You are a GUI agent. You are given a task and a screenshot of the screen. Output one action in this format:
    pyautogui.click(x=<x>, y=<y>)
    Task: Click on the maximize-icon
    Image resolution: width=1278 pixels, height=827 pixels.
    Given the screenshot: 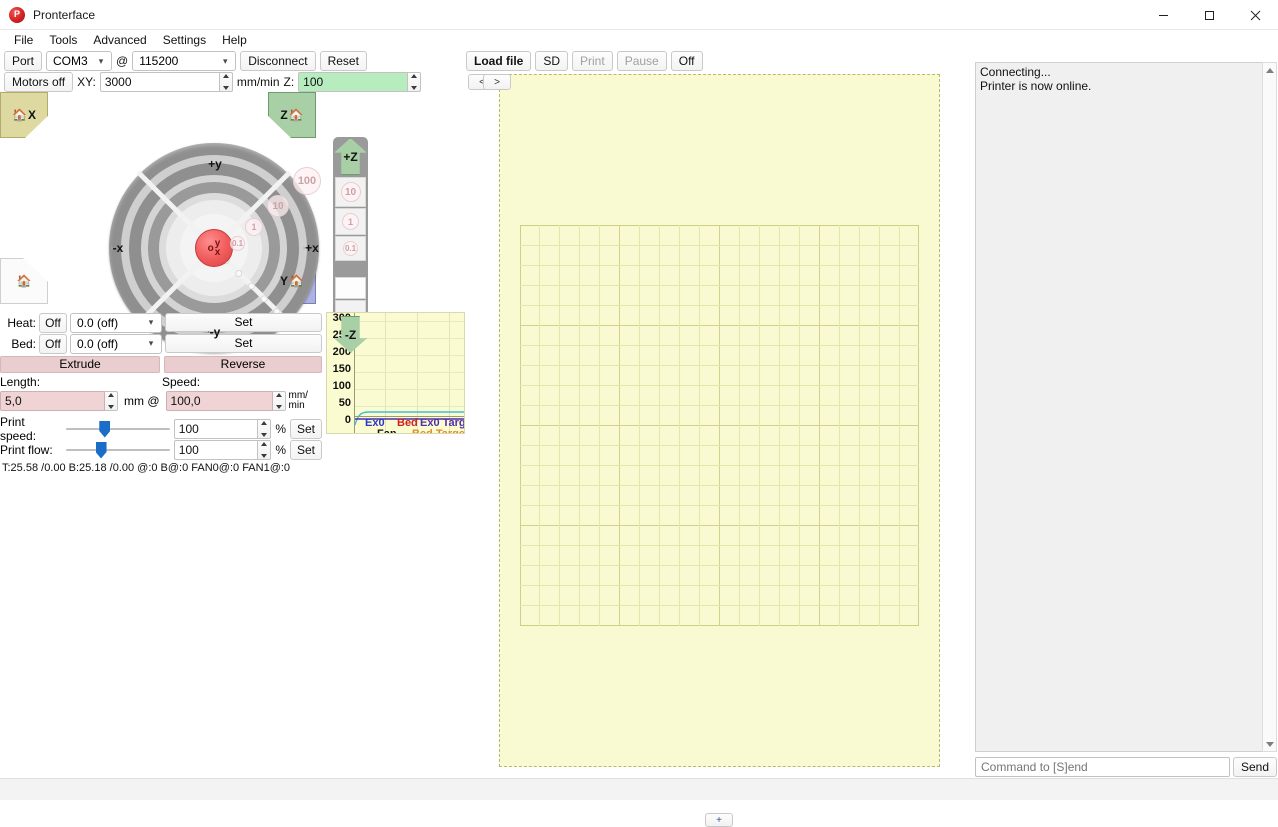 What is the action you would take?
    pyautogui.click(x=1209, y=15)
    